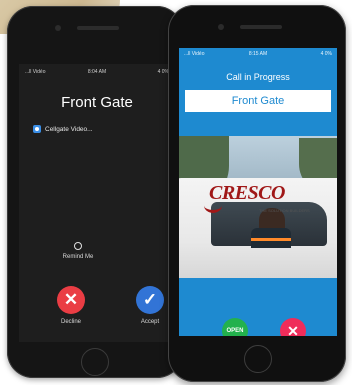 The image size is (352, 385). What do you see at coordinates (258, 101) in the screenshot?
I see `gate-name-bar: Front Gate` at bounding box center [258, 101].